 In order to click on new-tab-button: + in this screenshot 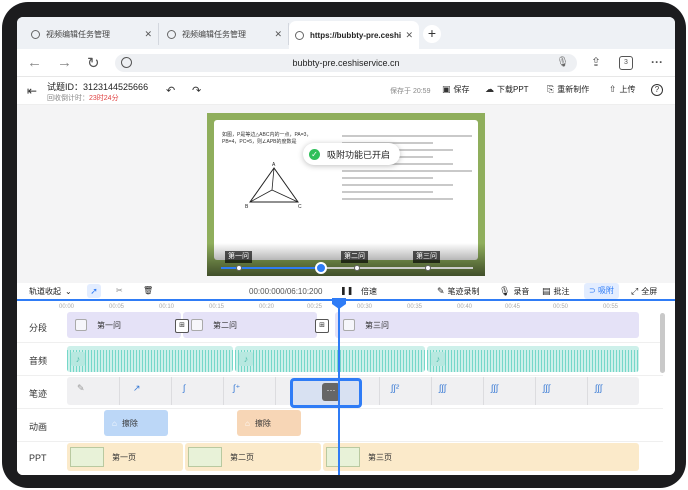, I will do `click(432, 34)`.